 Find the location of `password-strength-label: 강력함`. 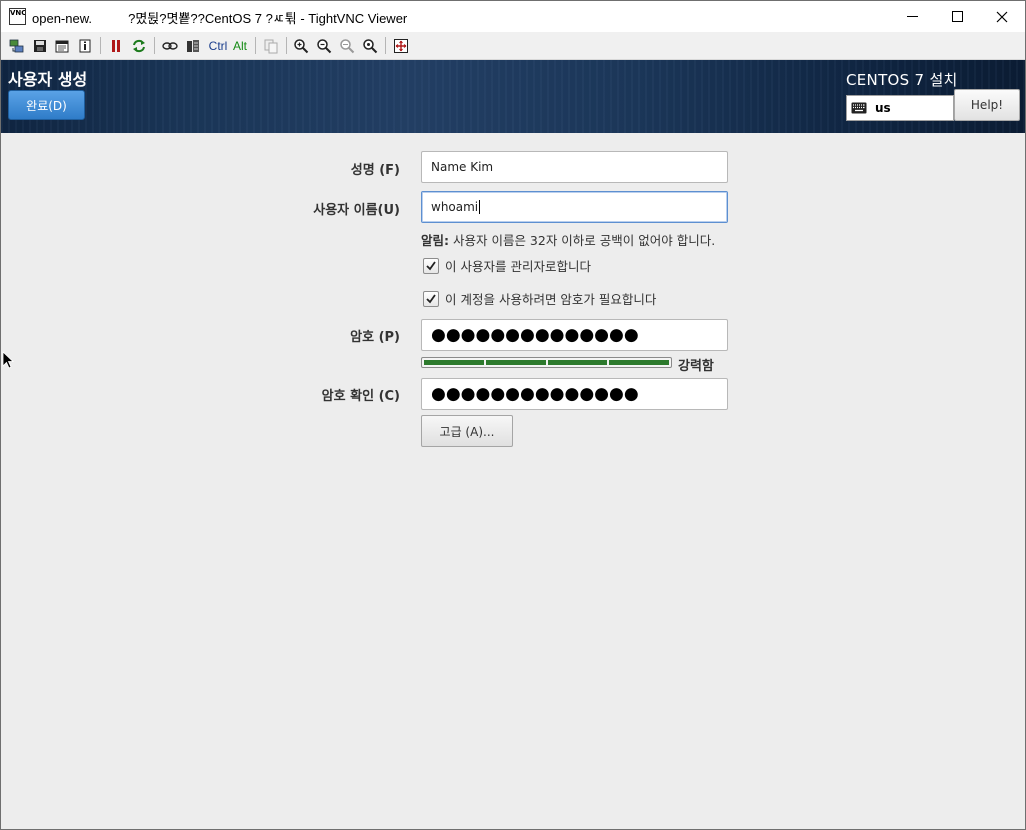

password-strength-label: 강력함 is located at coordinates (696, 366).